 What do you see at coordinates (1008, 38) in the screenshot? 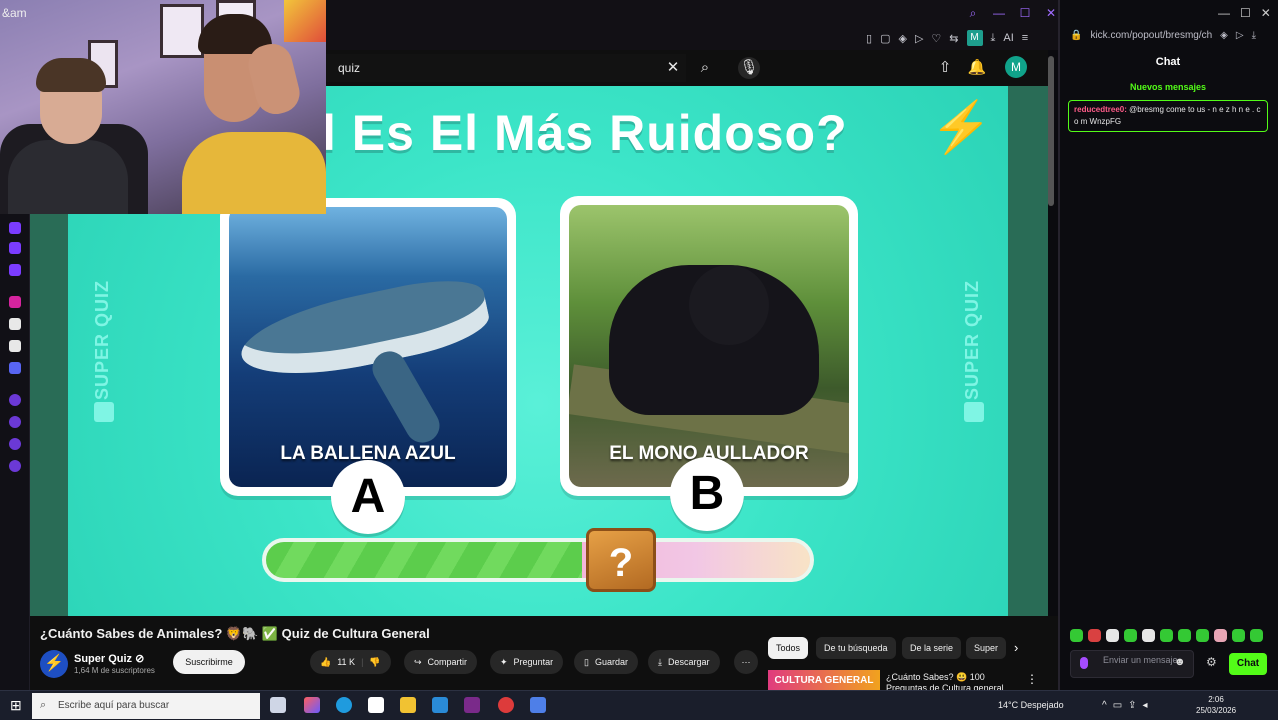
I see `ai-icon: AI` at bounding box center [1008, 38].